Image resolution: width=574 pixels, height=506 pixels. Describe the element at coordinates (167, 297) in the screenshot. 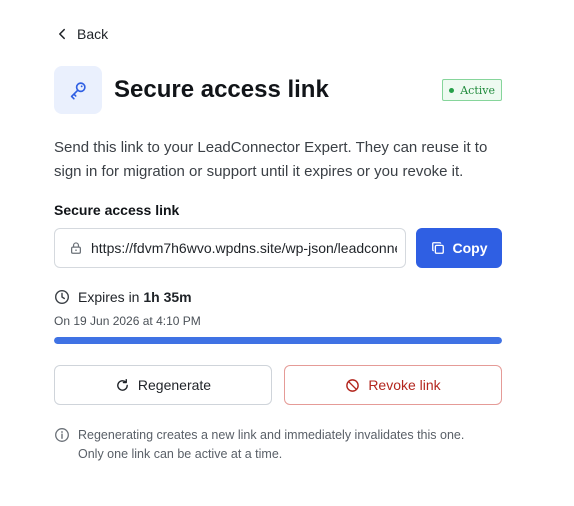

I see `expiry-remaining: 1h 35m` at that location.